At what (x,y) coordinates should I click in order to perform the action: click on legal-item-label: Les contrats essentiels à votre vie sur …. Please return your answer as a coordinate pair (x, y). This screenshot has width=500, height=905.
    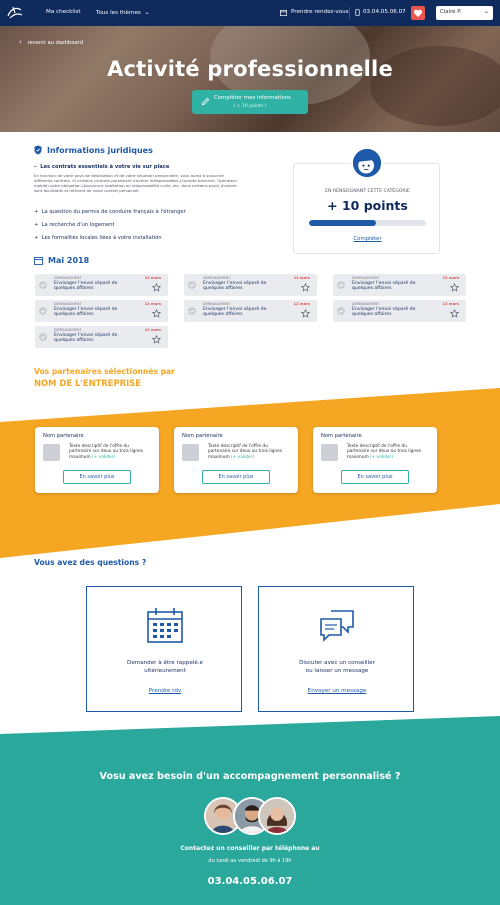
    Looking at the image, I should click on (105, 167).